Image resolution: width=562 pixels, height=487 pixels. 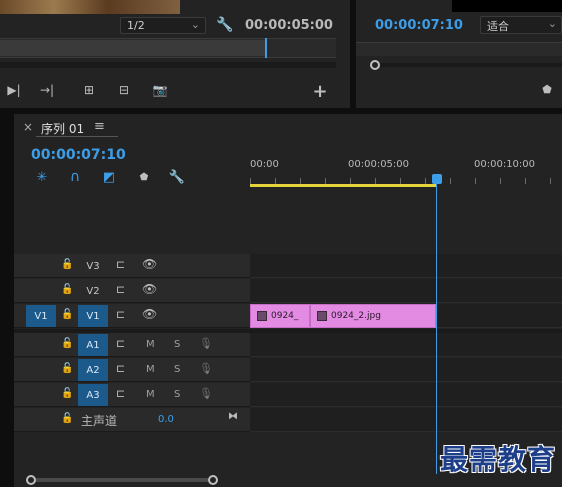 What do you see at coordinates (521, 25) in the screenshot?
I see `program-fit-select: 适合 ⌄` at bounding box center [521, 25].